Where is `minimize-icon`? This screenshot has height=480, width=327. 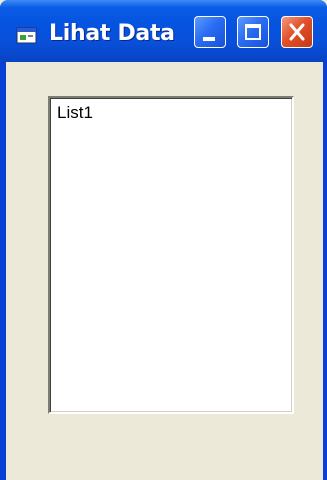
minimize-icon is located at coordinates (209, 39).